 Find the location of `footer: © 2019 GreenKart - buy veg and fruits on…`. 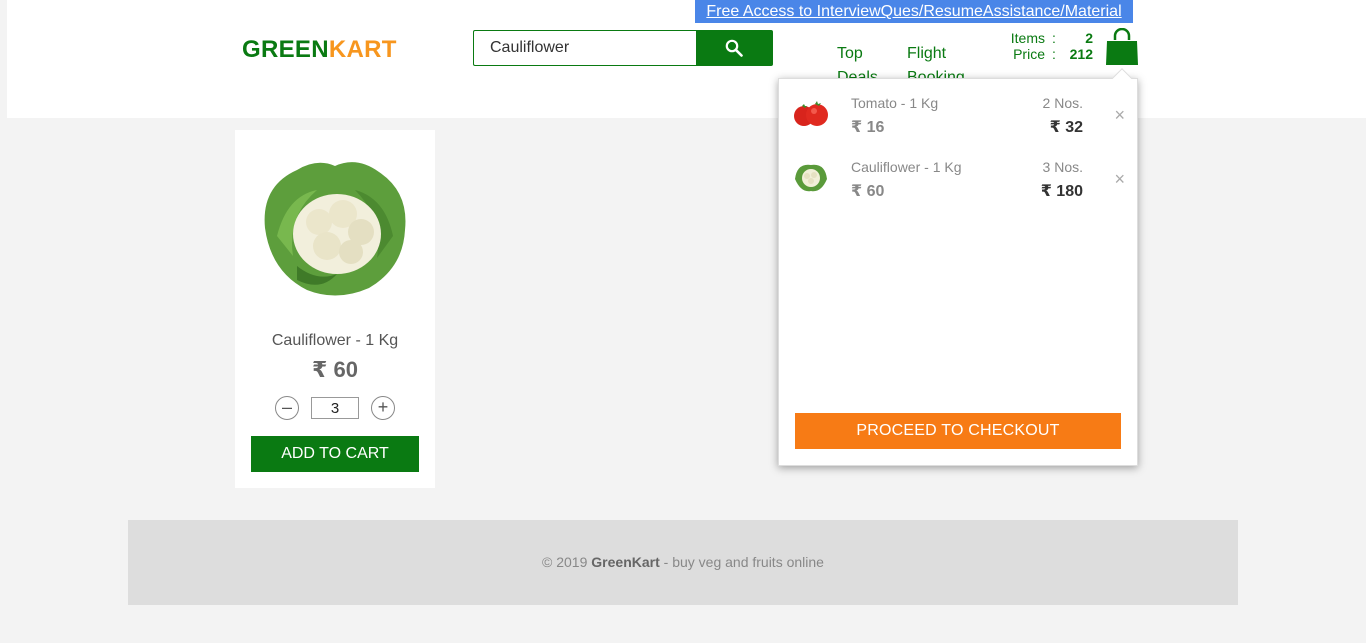

footer: © 2019 GreenKart - buy veg and fruits on… is located at coordinates (683, 562).